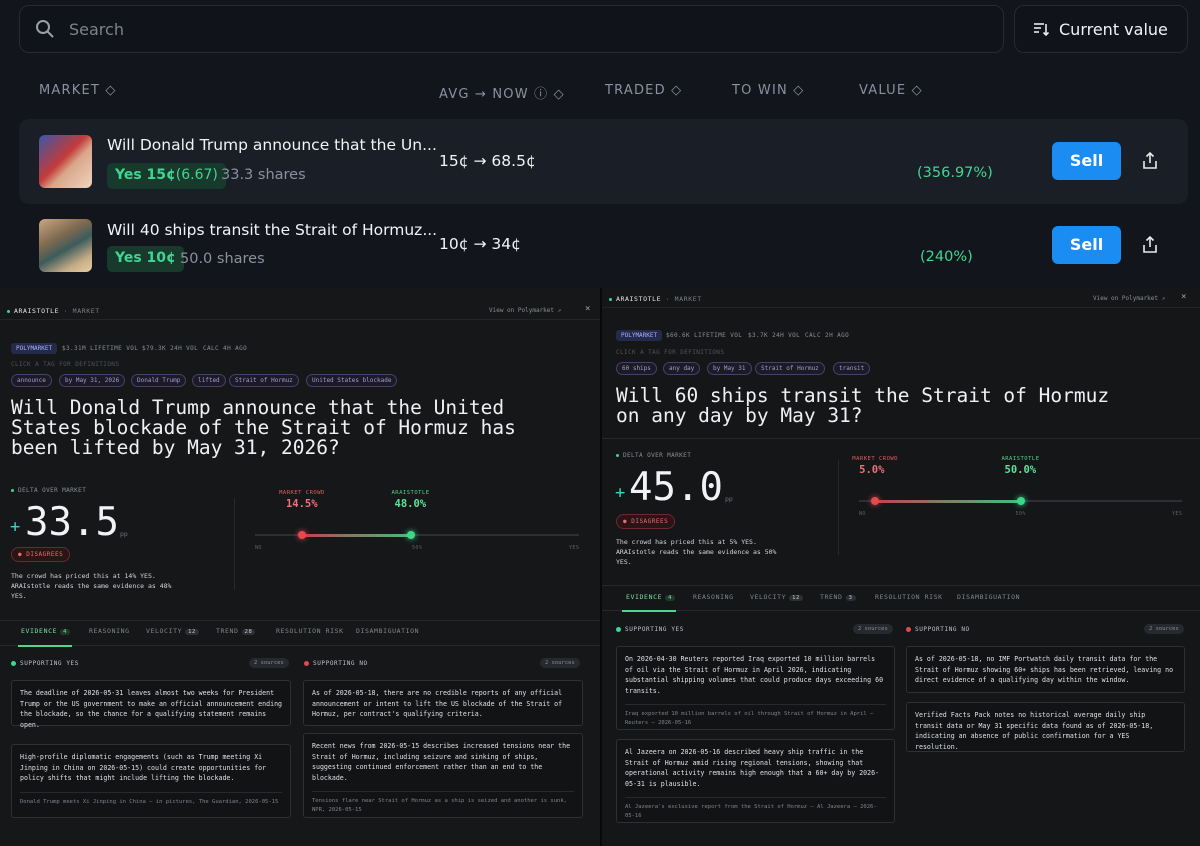 Image resolution: width=1200 pixels, height=846 pixels. Describe the element at coordinates (1041, 30) in the screenshot. I see `sort-icon` at that location.